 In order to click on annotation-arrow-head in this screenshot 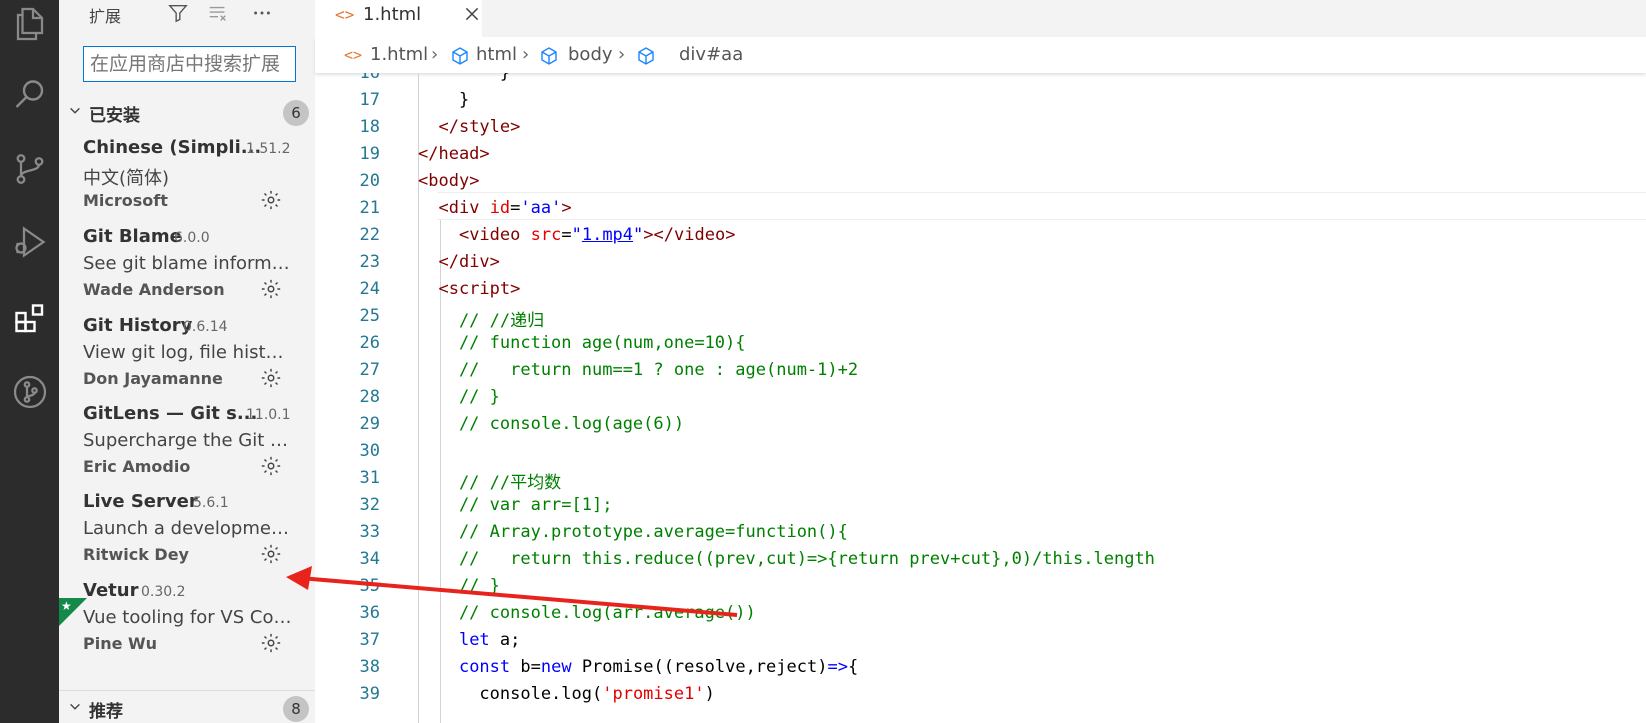, I will do `click(299, 578)`.